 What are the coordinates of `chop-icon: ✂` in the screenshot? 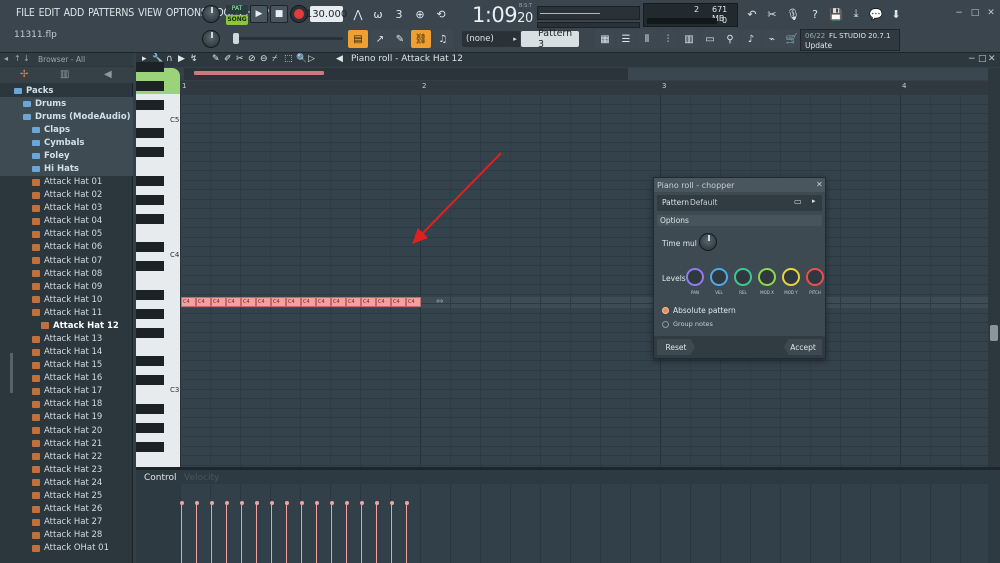 It's located at (240, 59).